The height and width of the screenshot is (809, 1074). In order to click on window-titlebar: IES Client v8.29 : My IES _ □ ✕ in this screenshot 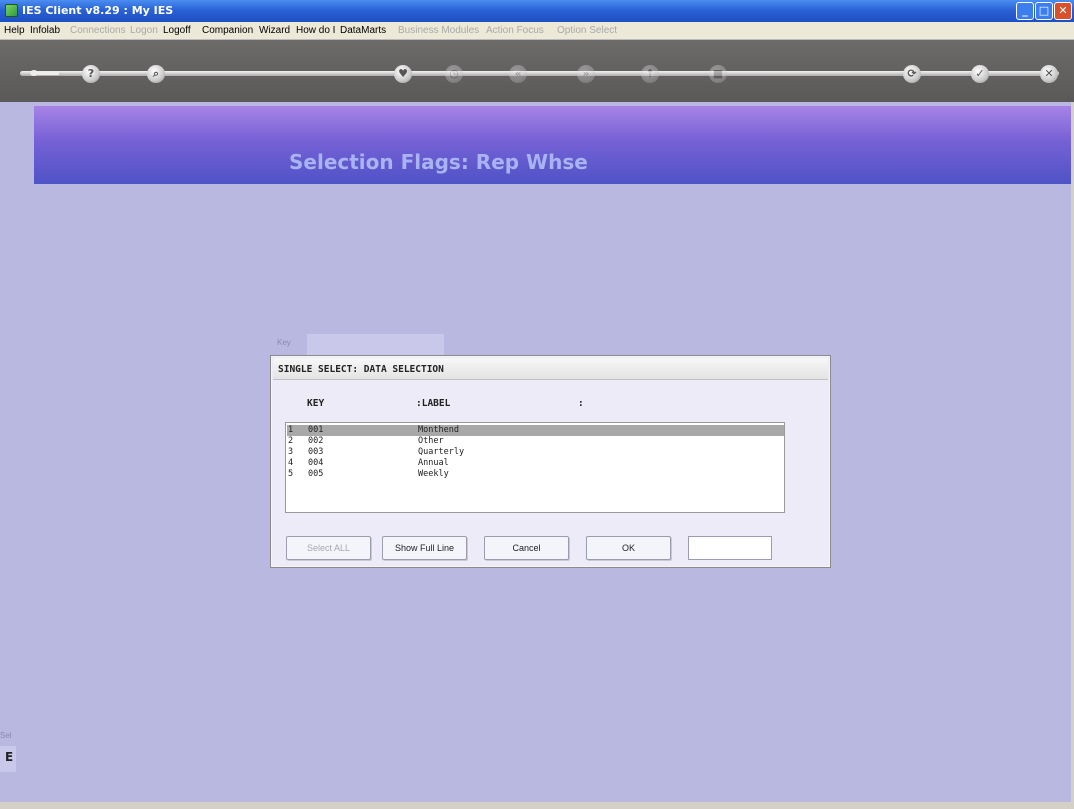, I will do `click(537, 11)`.